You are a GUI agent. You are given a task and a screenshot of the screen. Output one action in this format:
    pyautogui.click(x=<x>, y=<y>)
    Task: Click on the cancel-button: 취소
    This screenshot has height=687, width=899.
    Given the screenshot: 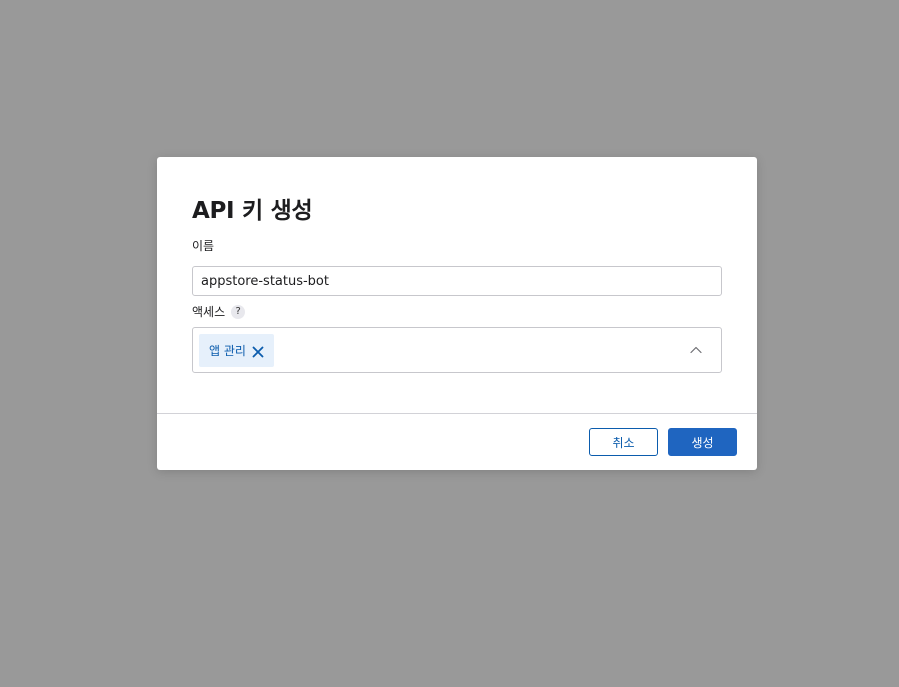 What is the action you would take?
    pyautogui.click(x=623, y=442)
    